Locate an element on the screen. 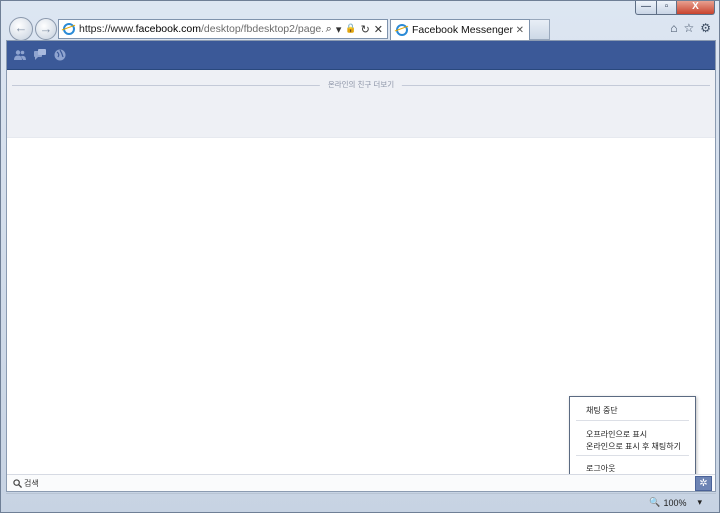 This screenshot has height=513, width=720. browser-tools: ⌂ ☆ ⚙ is located at coordinates (690, 28).